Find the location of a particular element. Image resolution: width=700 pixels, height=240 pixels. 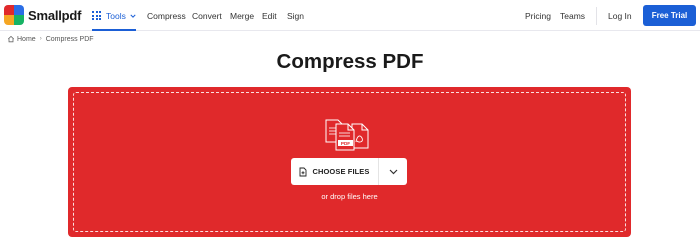

smallpdf-logo-icon is located at coordinates (14, 15).